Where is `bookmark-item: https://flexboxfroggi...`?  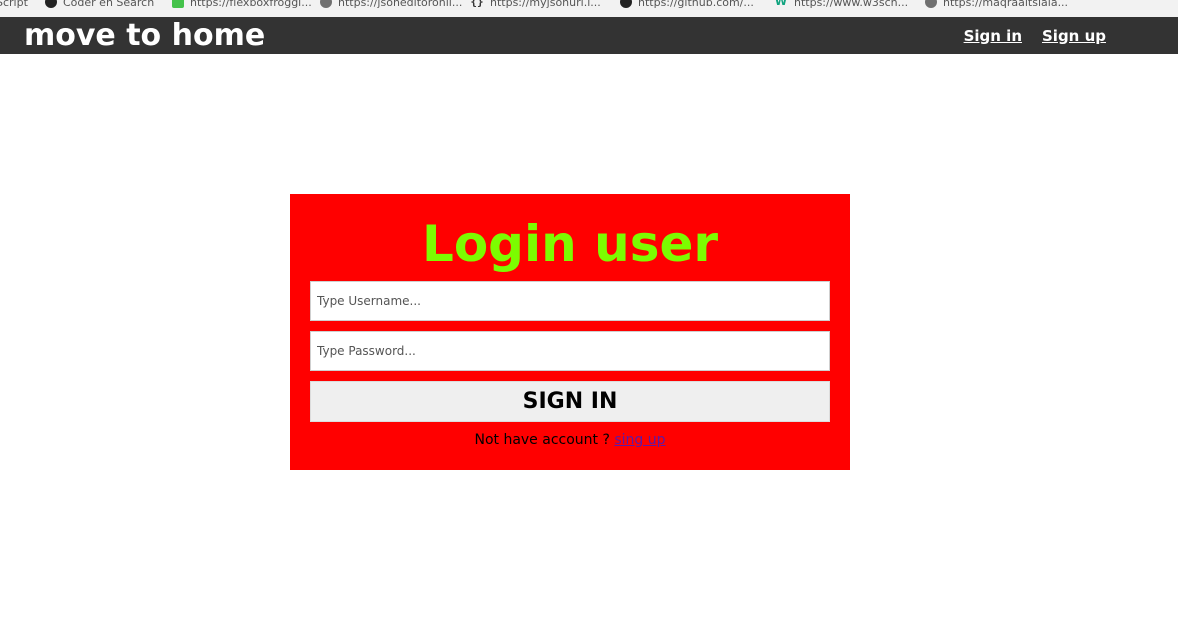 bookmark-item: https://flexboxfroggi... is located at coordinates (242, 5).